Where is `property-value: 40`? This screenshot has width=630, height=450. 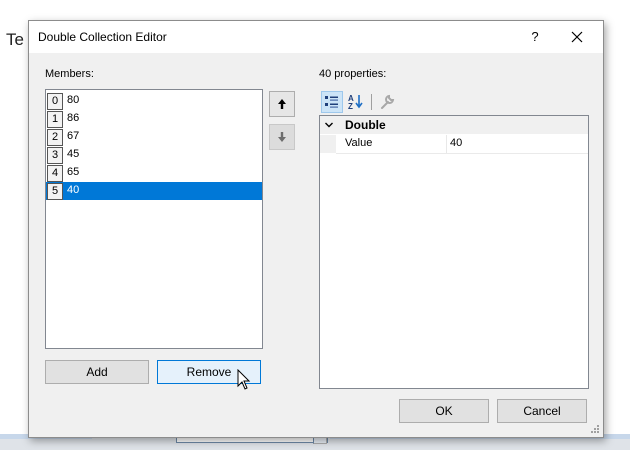
property-value: 40 is located at coordinates (456, 143).